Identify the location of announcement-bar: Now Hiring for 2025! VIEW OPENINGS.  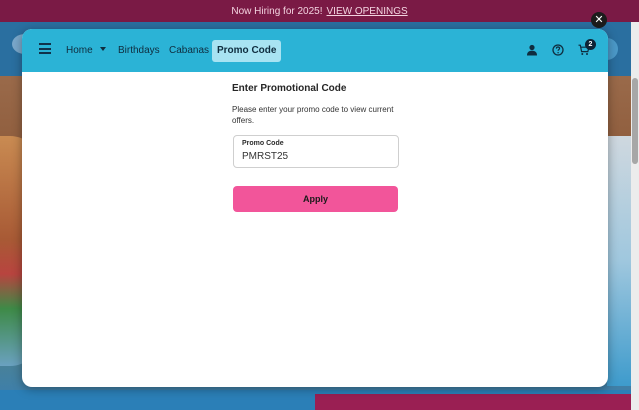
(319, 11).